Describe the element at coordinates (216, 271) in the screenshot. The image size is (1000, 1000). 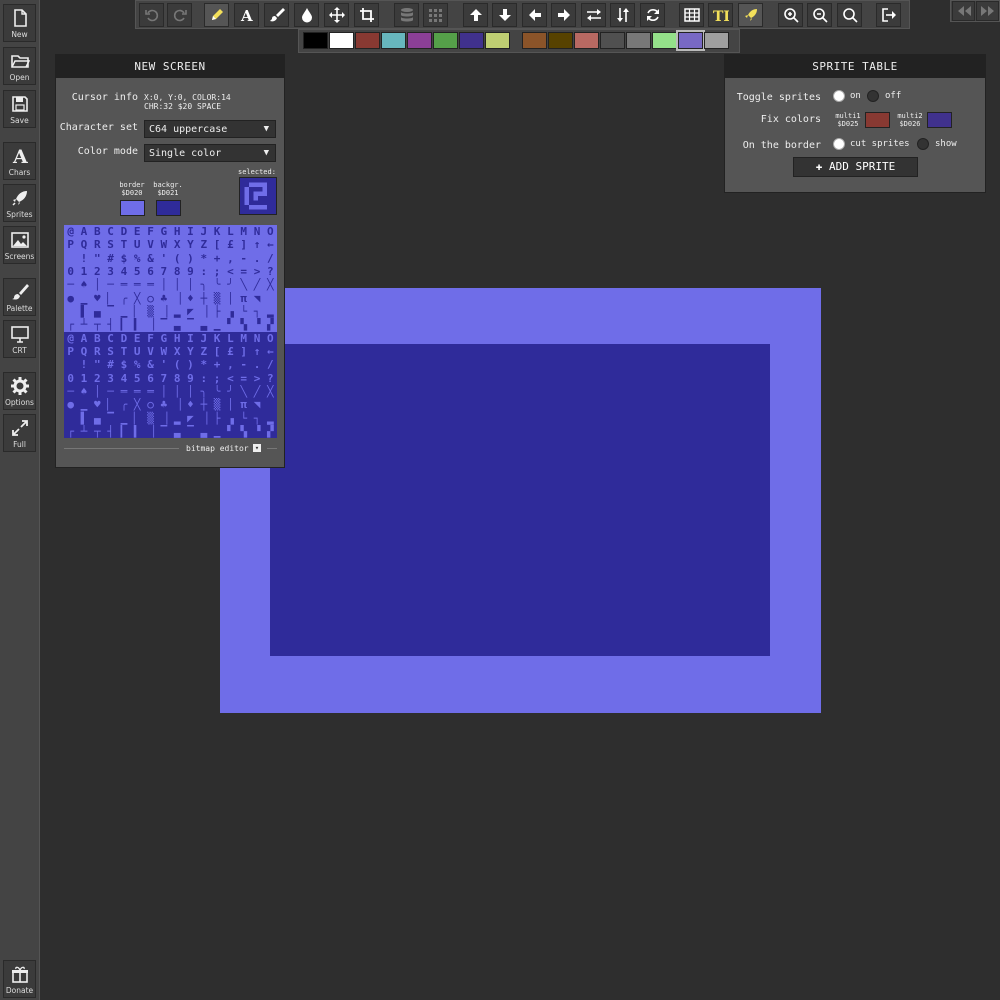
I see `char-cell: ;` at that location.